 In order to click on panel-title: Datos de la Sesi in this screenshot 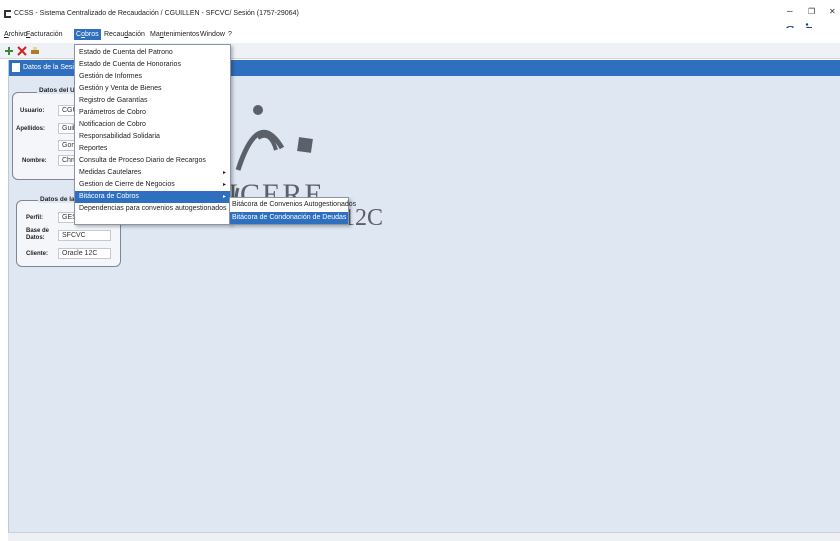, I will do `click(48, 67)`.